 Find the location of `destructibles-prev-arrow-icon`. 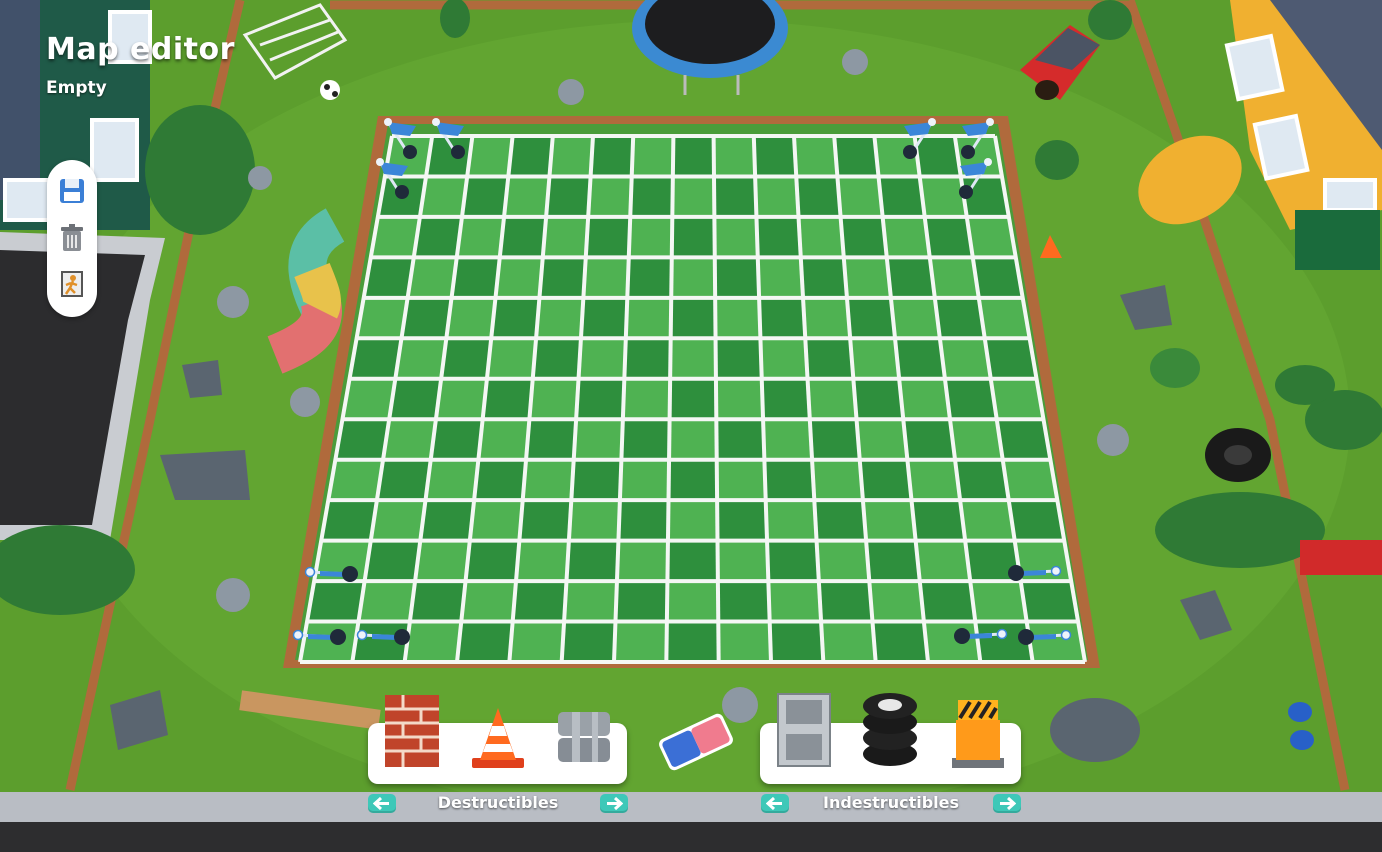

destructibles-prev-arrow-icon is located at coordinates (382, 803).